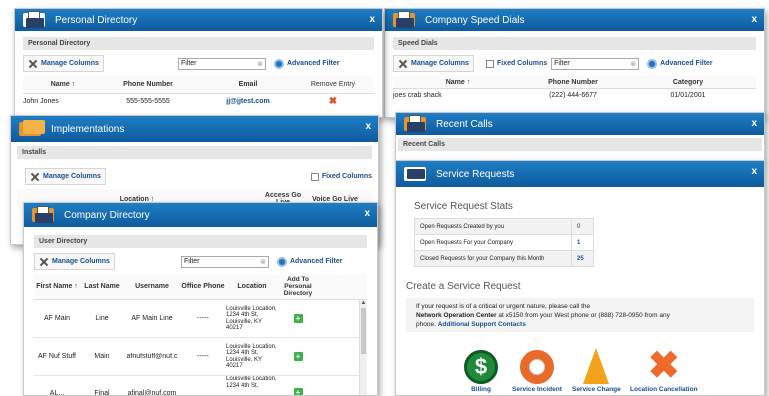 This screenshot has height=396, width=769. I want to click on manage-columns-label: Manage Columns, so click(440, 63).